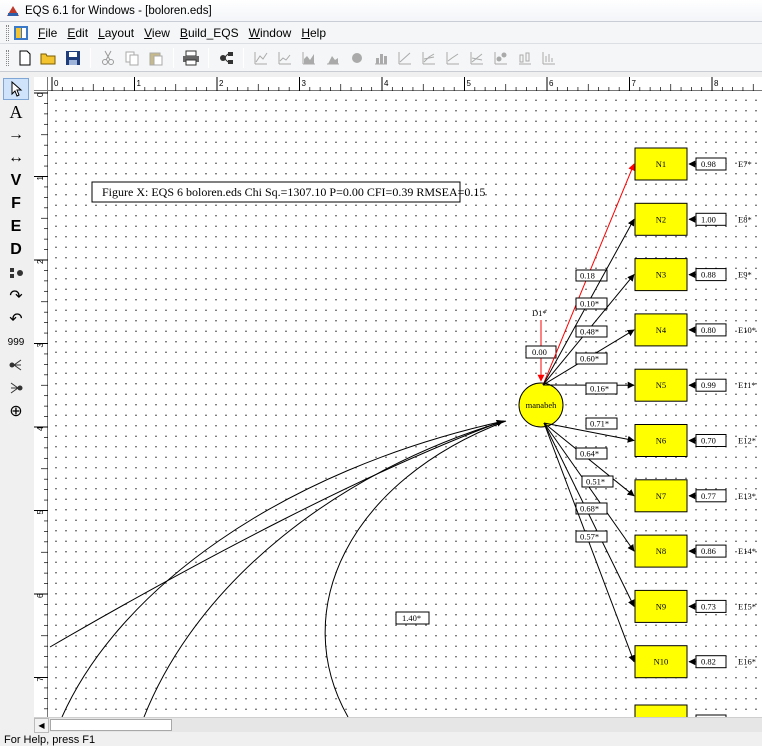 This screenshot has height=746, width=762. I want to click on ruler-label: 4, so click(40, 428).